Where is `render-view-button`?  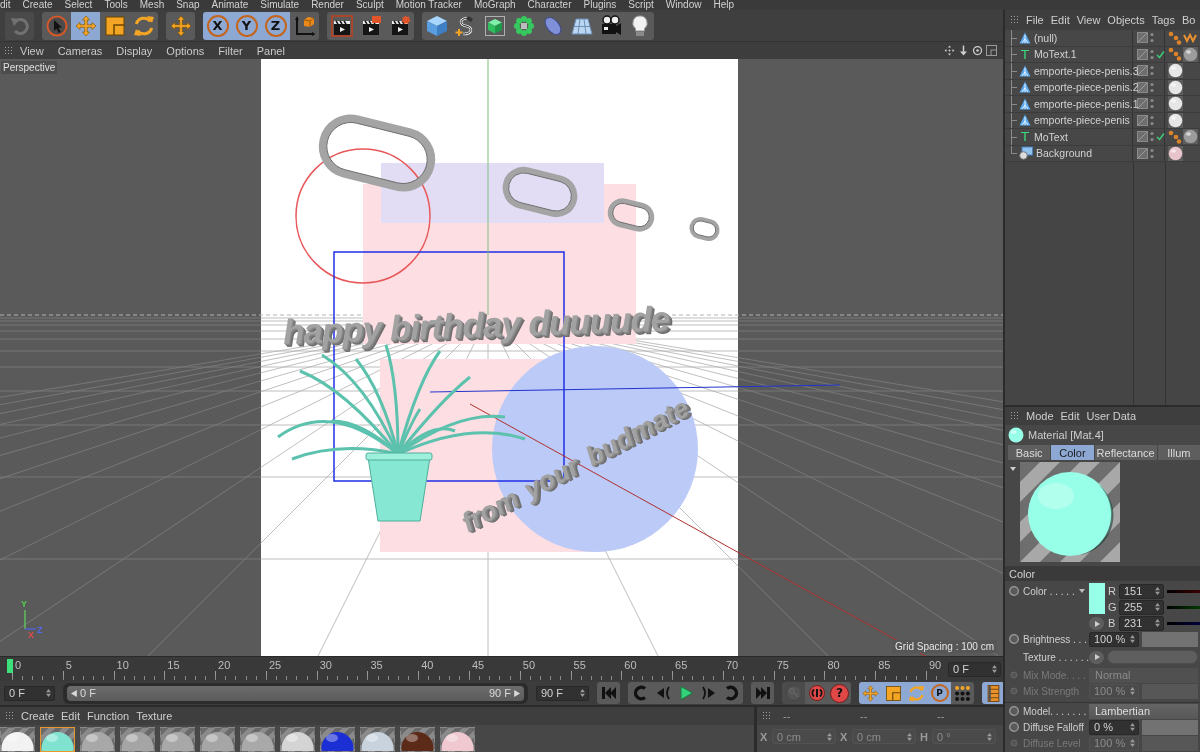
render-view-button is located at coordinates (341, 25).